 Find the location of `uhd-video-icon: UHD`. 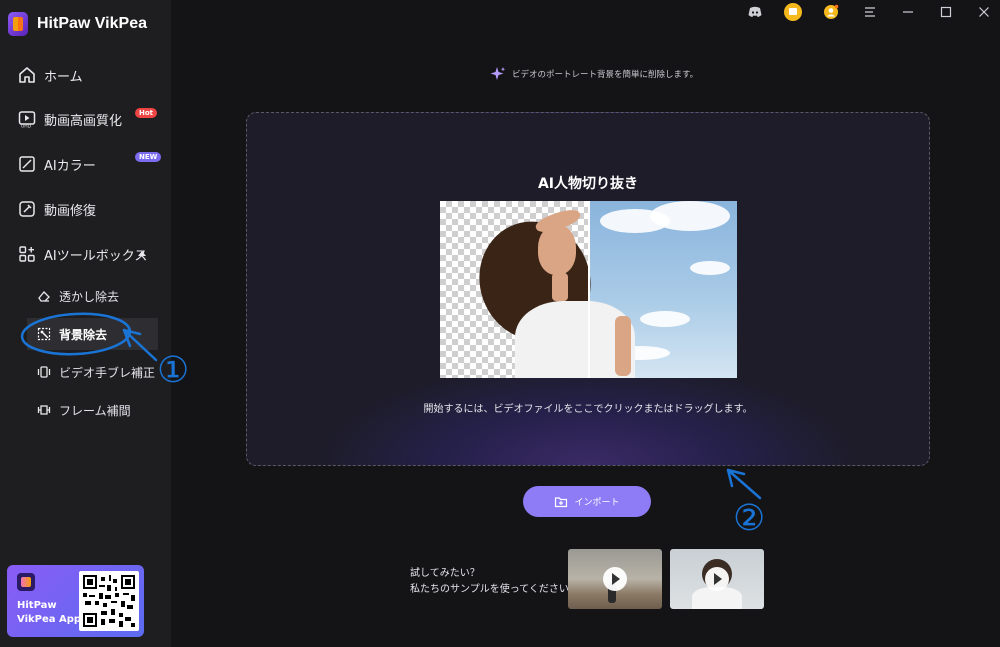

uhd-video-icon: UHD is located at coordinates (27, 119).